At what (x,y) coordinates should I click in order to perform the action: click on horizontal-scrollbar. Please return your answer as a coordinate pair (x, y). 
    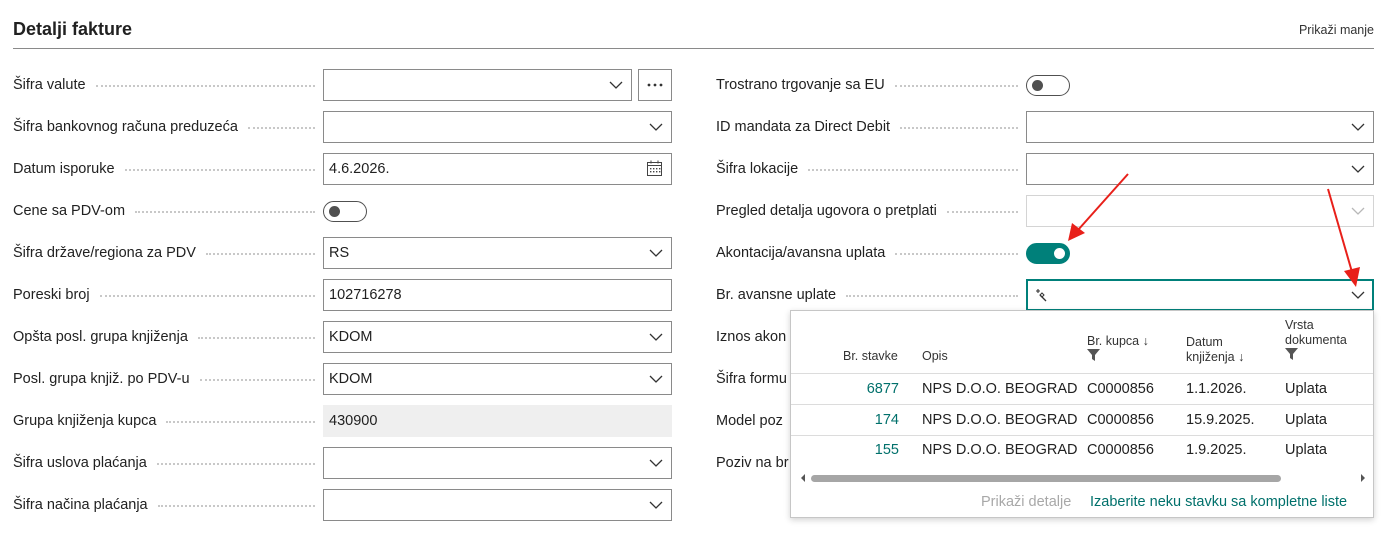
    Looking at the image, I should click on (1083, 478).